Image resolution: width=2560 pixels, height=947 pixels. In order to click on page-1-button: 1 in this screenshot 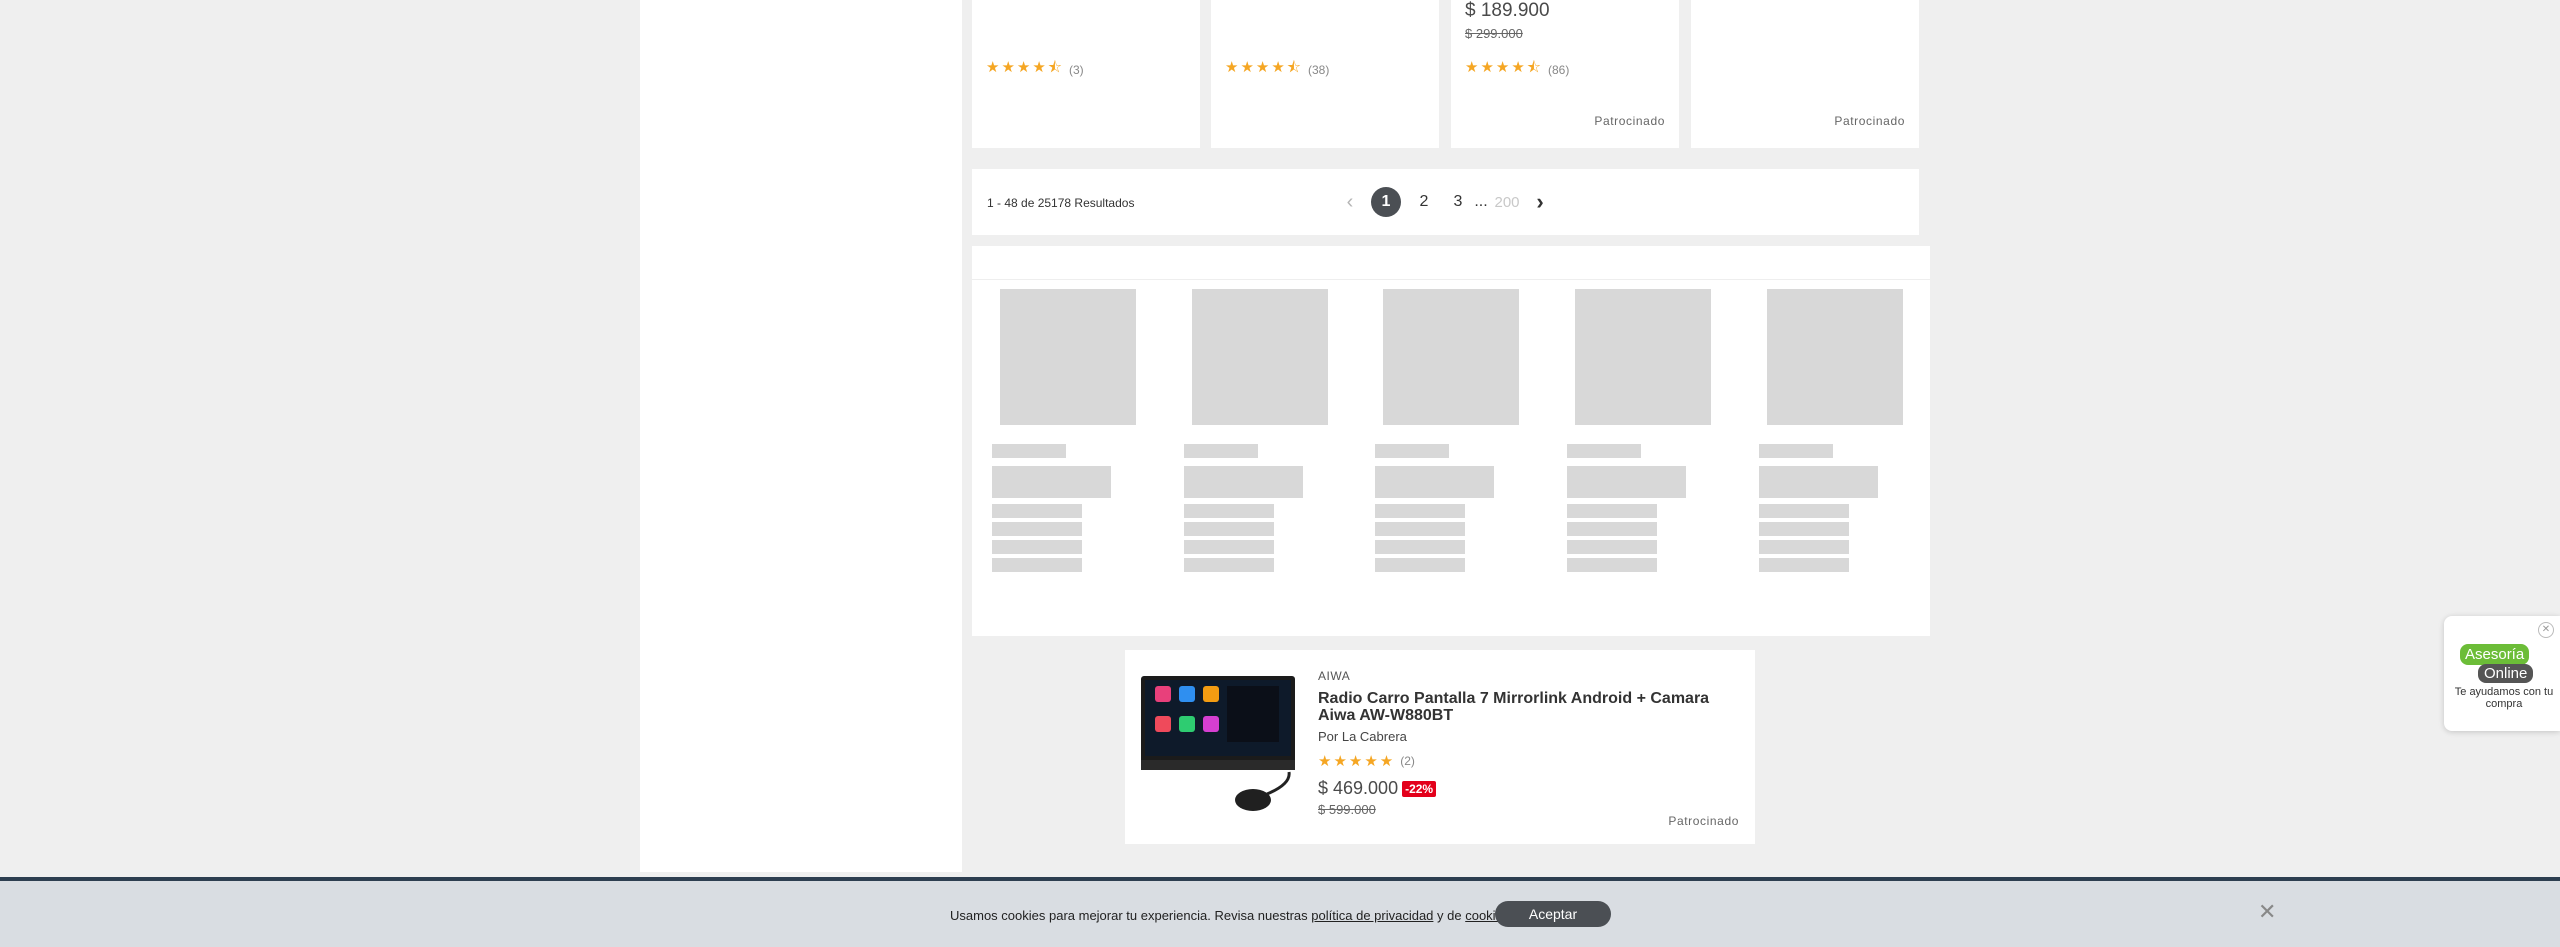, I will do `click(1386, 202)`.